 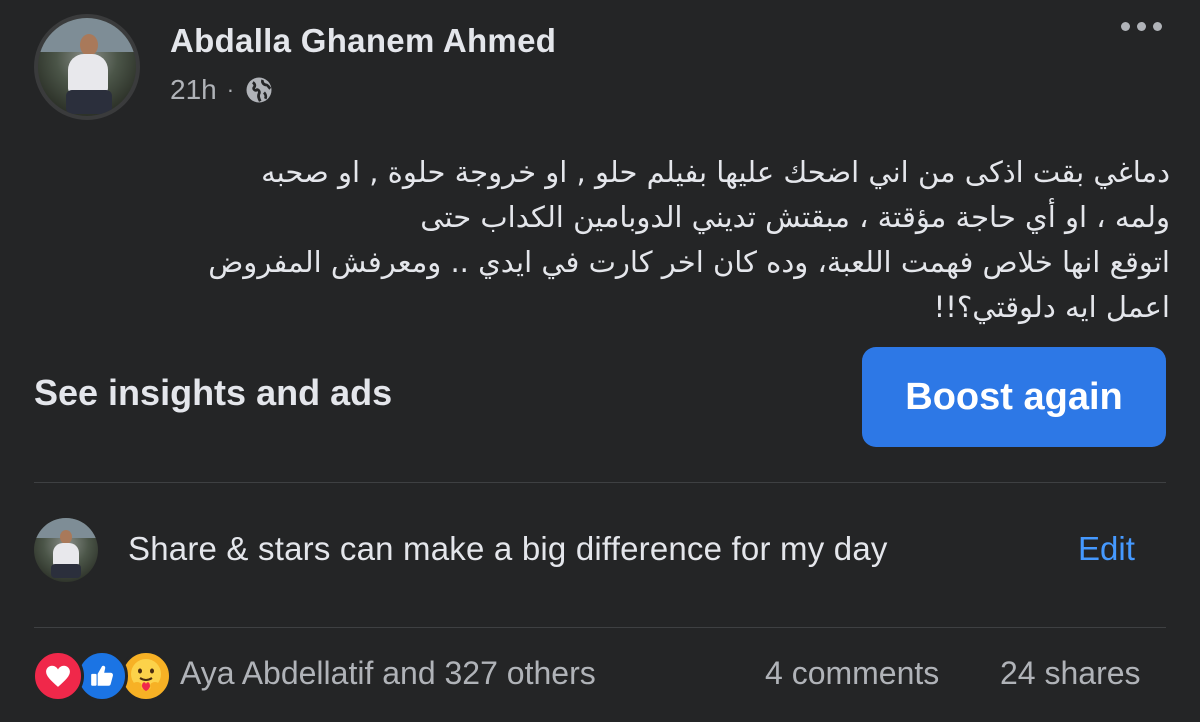 I want to click on author-avatar, so click(x=87, y=67).